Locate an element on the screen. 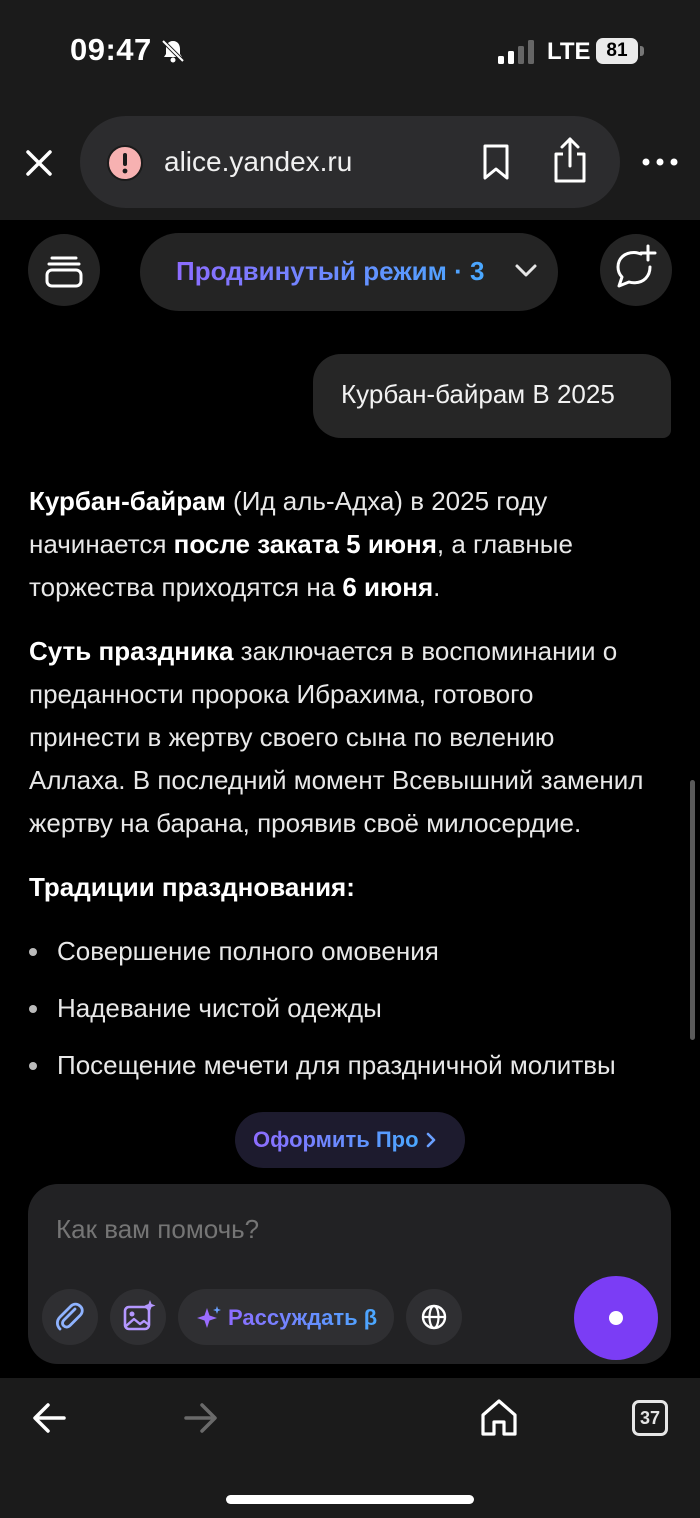 This screenshot has width=700, height=1518. answer-bold: Суть праздника is located at coordinates (131, 651).